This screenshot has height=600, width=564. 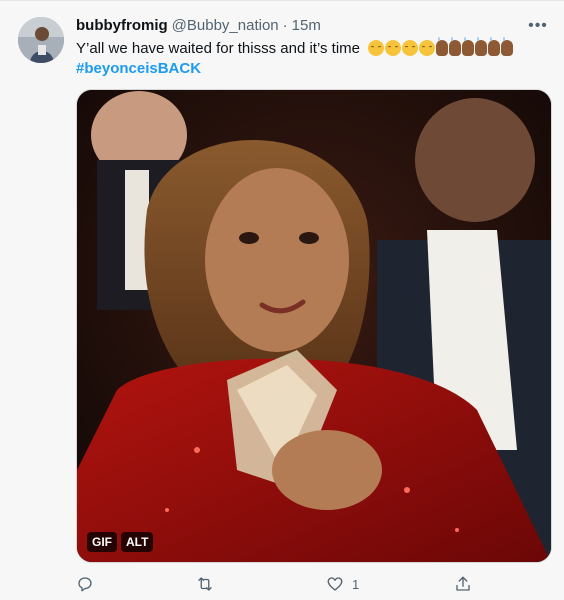 I want to click on display-name: bubbyfromig, so click(x=122, y=26).